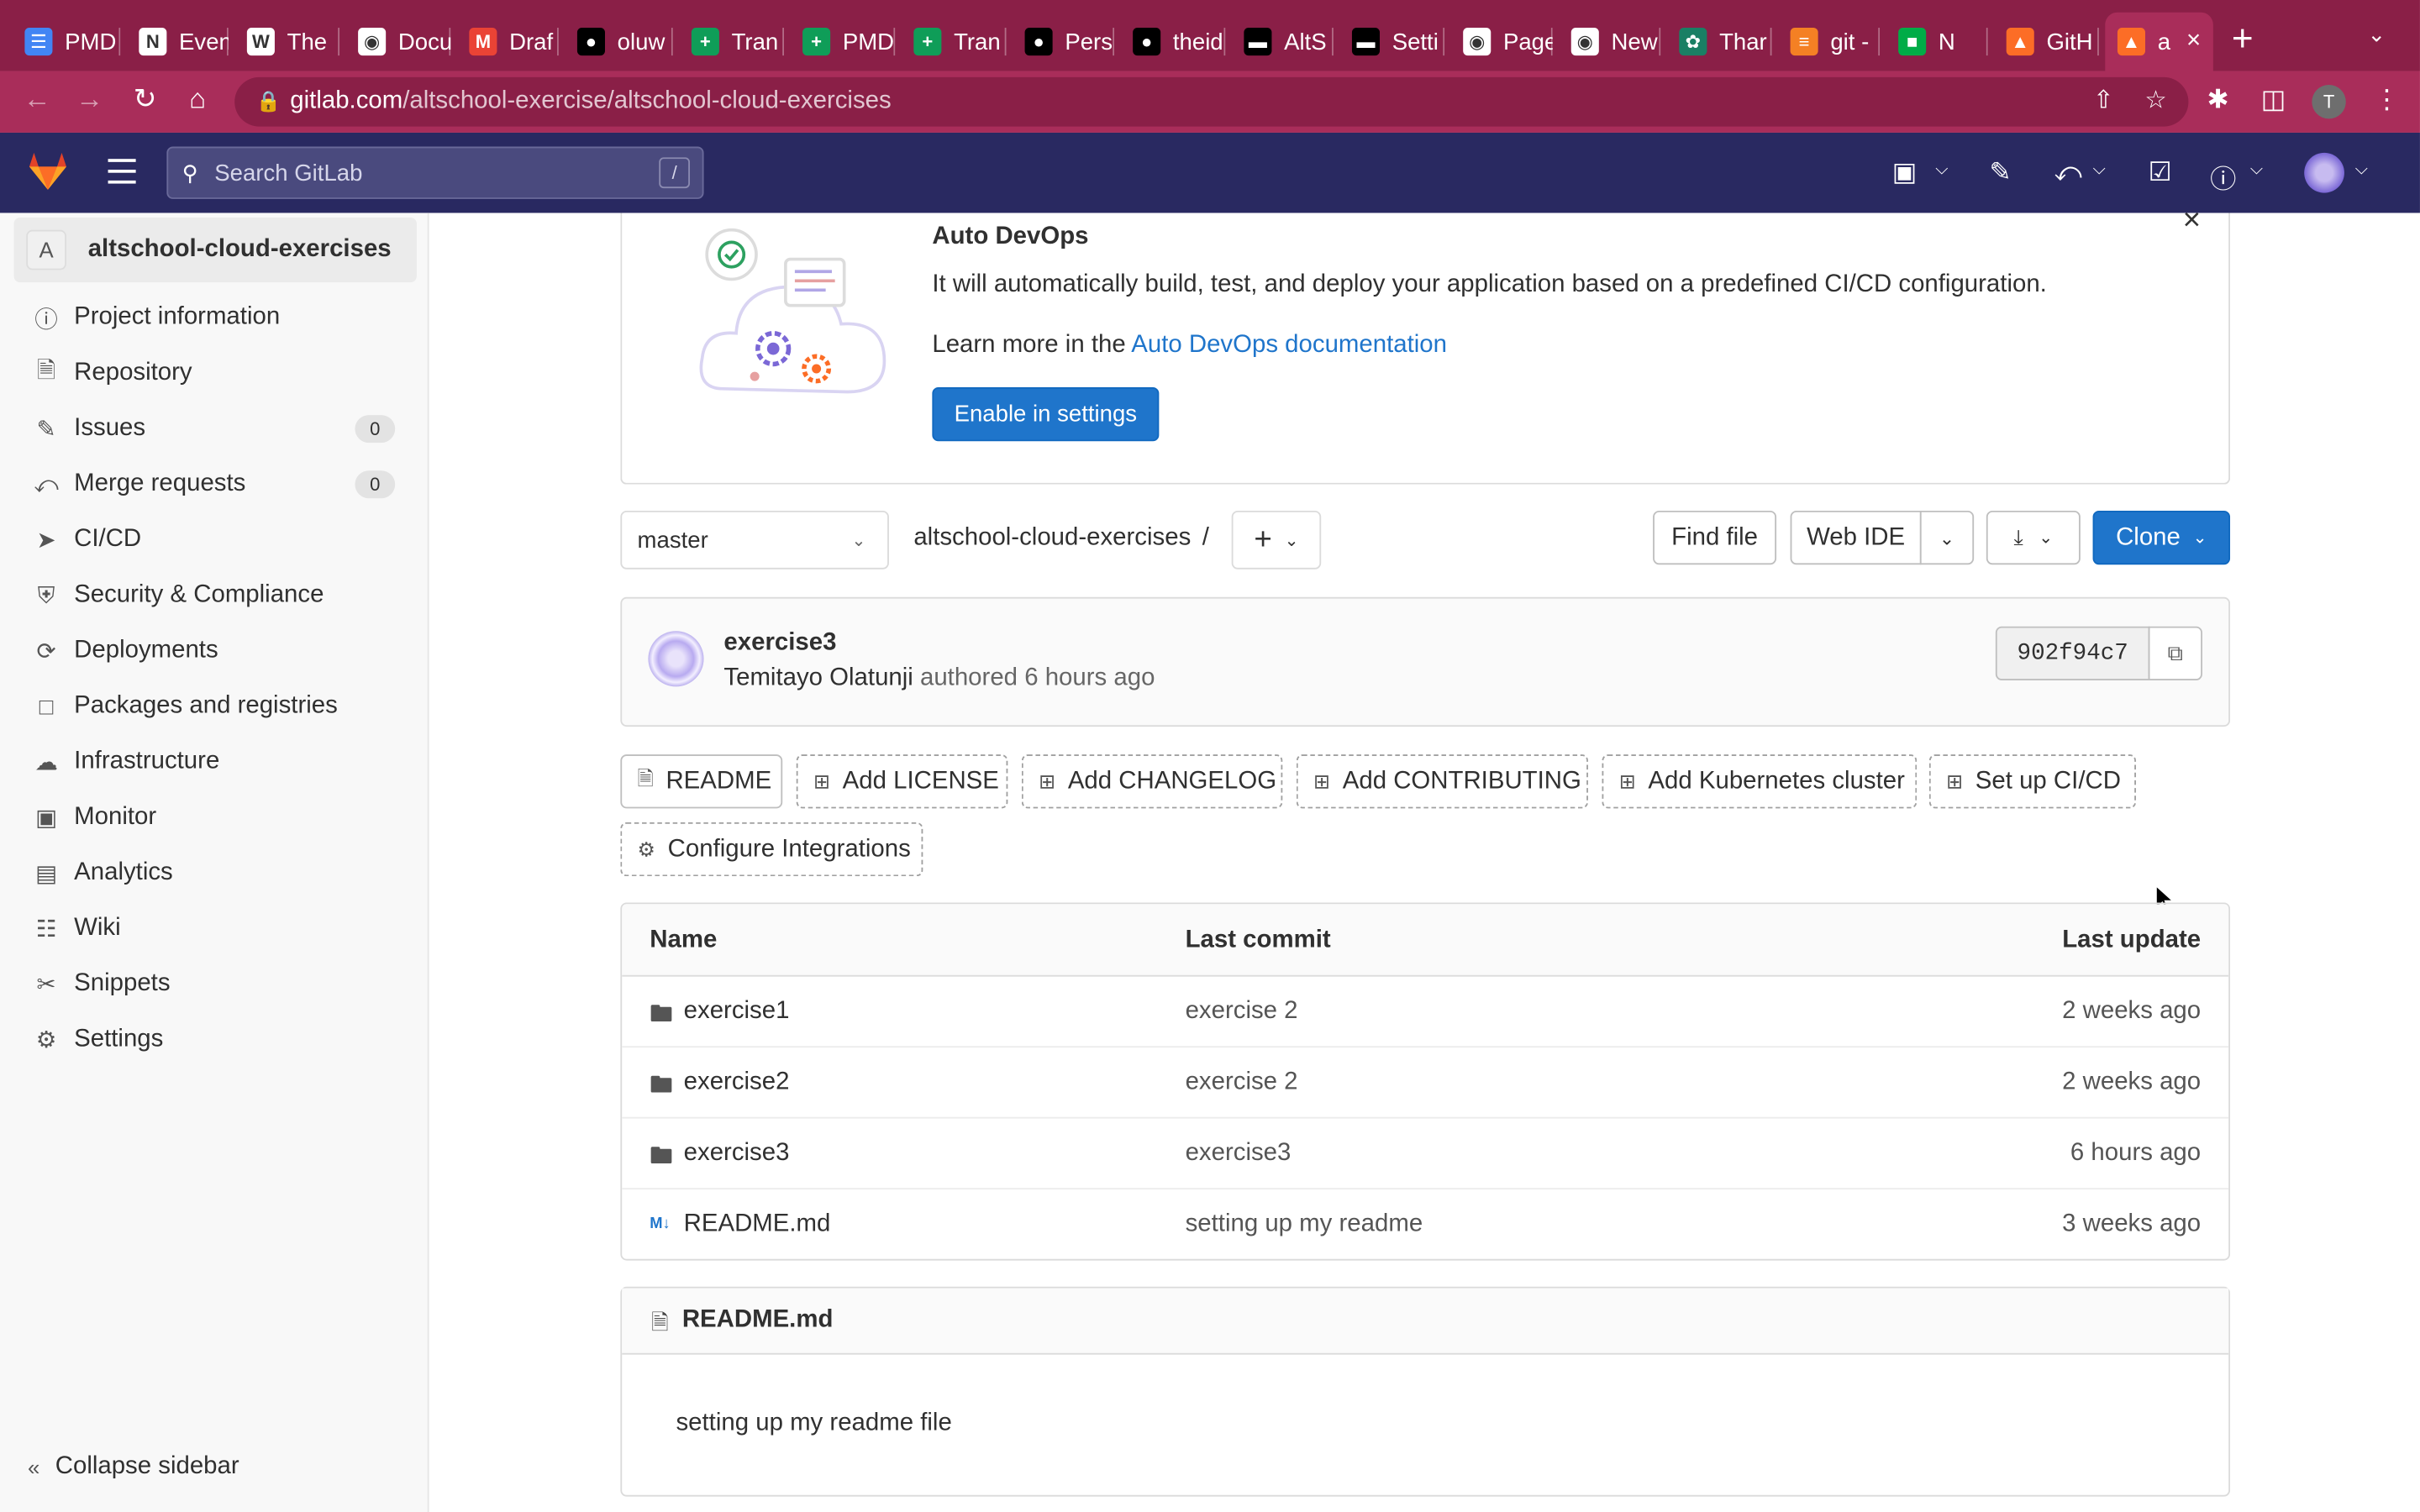 This screenshot has width=2420, height=1512. Describe the element at coordinates (2155, 100) in the screenshot. I see `bookmark-star-icon: ☆` at that location.